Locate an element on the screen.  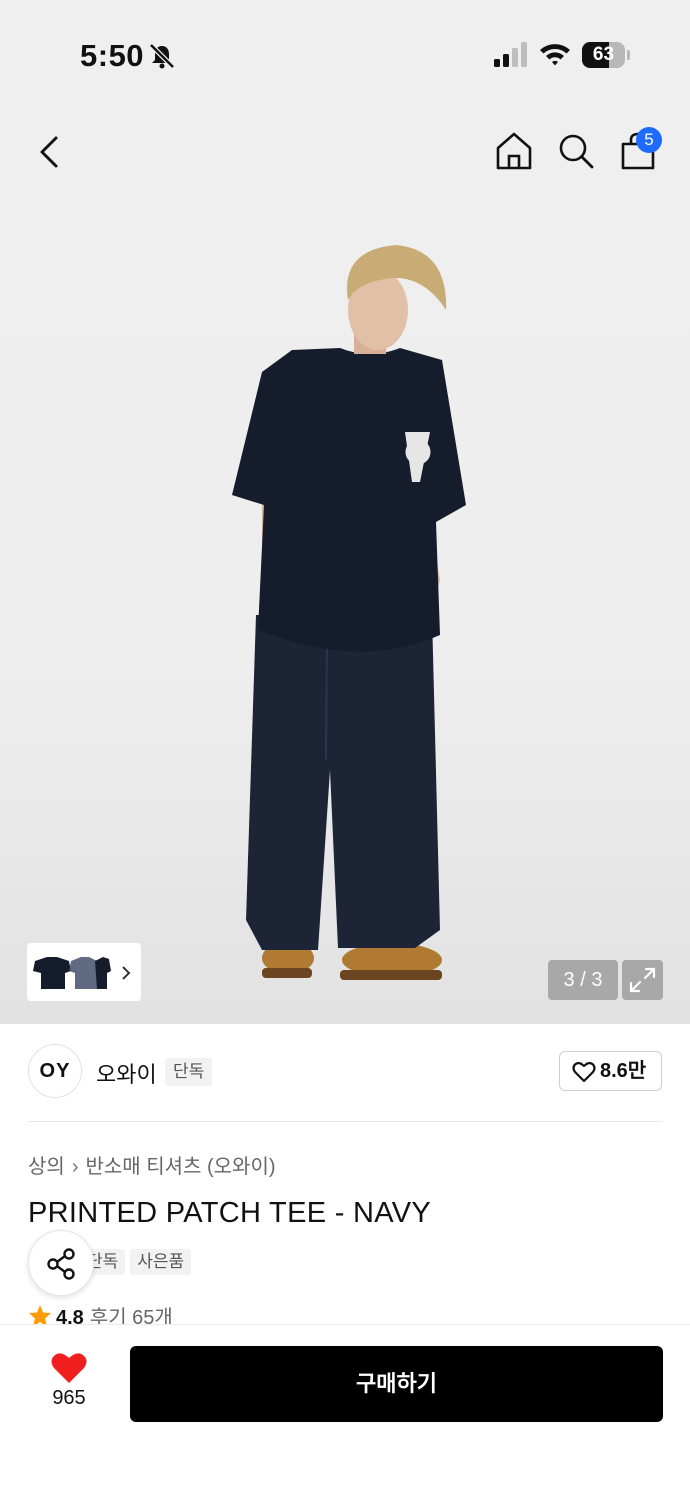
product-title: PRINTED PATCH TEE - NAVY is located at coordinates (230, 1213).